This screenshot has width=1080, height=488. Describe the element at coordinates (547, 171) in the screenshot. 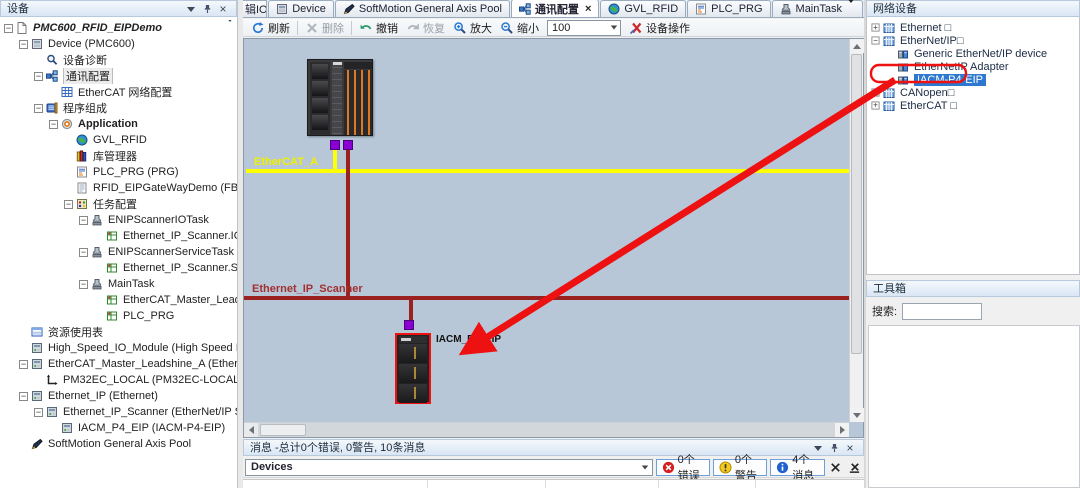

I see `ethercat-bus-line` at that location.